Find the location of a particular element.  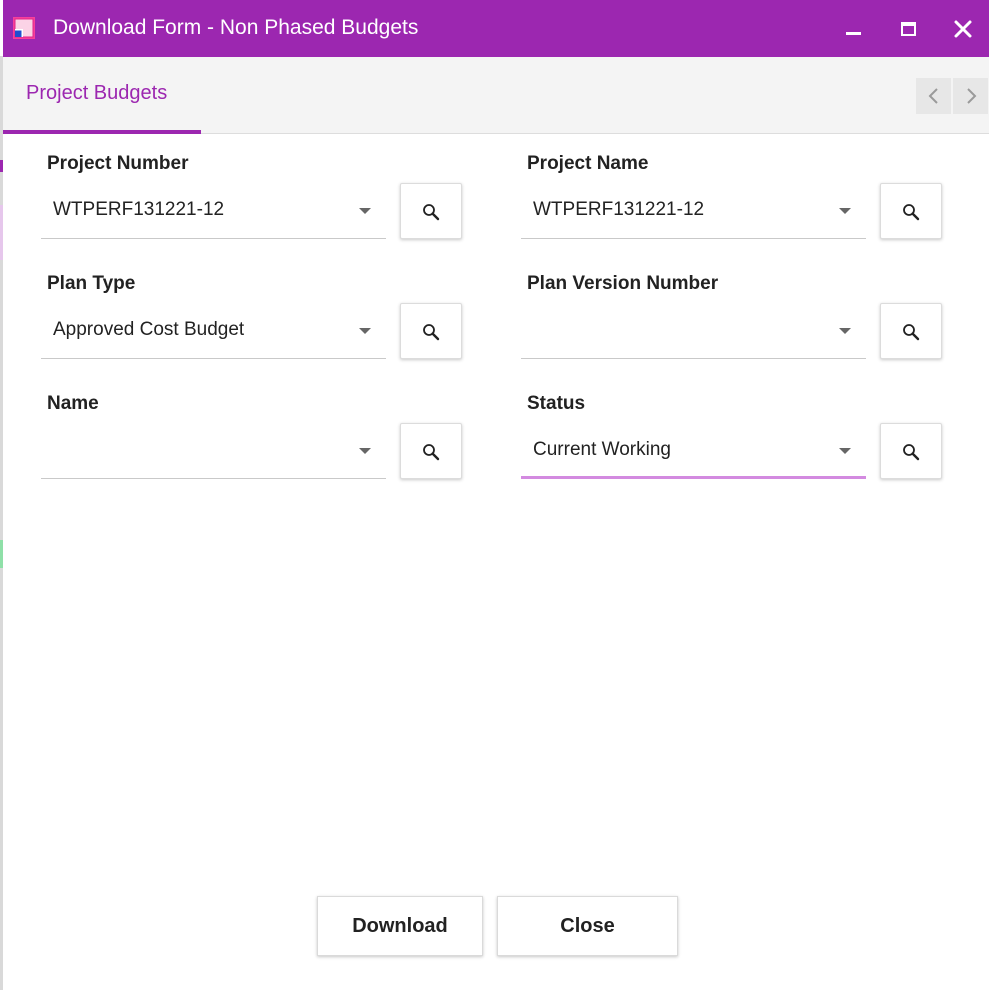

window-title: Download Form - Non Phased Budgets is located at coordinates (236, 27).